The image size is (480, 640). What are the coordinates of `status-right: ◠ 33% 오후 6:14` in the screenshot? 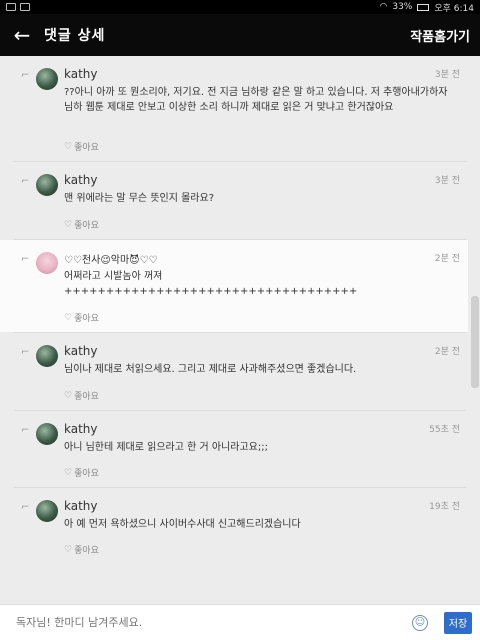 It's located at (426, 7).